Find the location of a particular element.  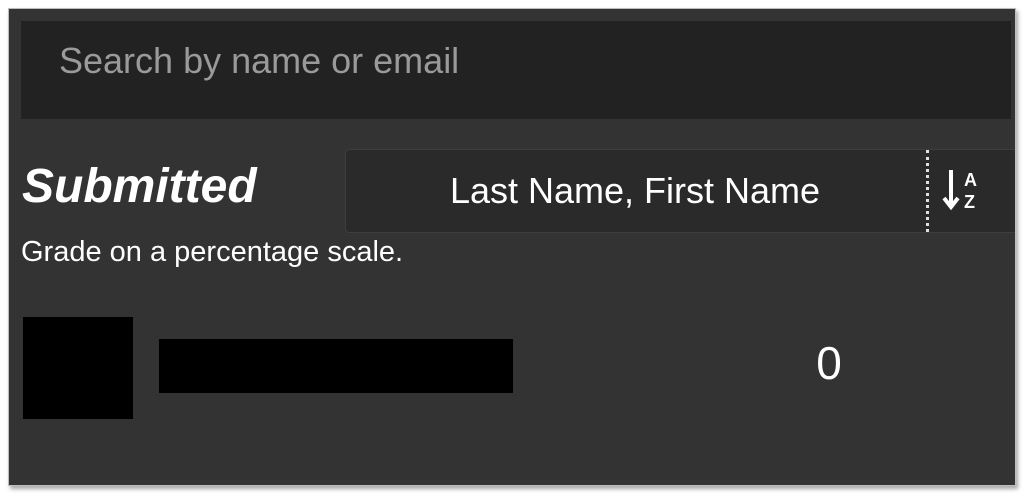

sort-divider is located at coordinates (927, 191).